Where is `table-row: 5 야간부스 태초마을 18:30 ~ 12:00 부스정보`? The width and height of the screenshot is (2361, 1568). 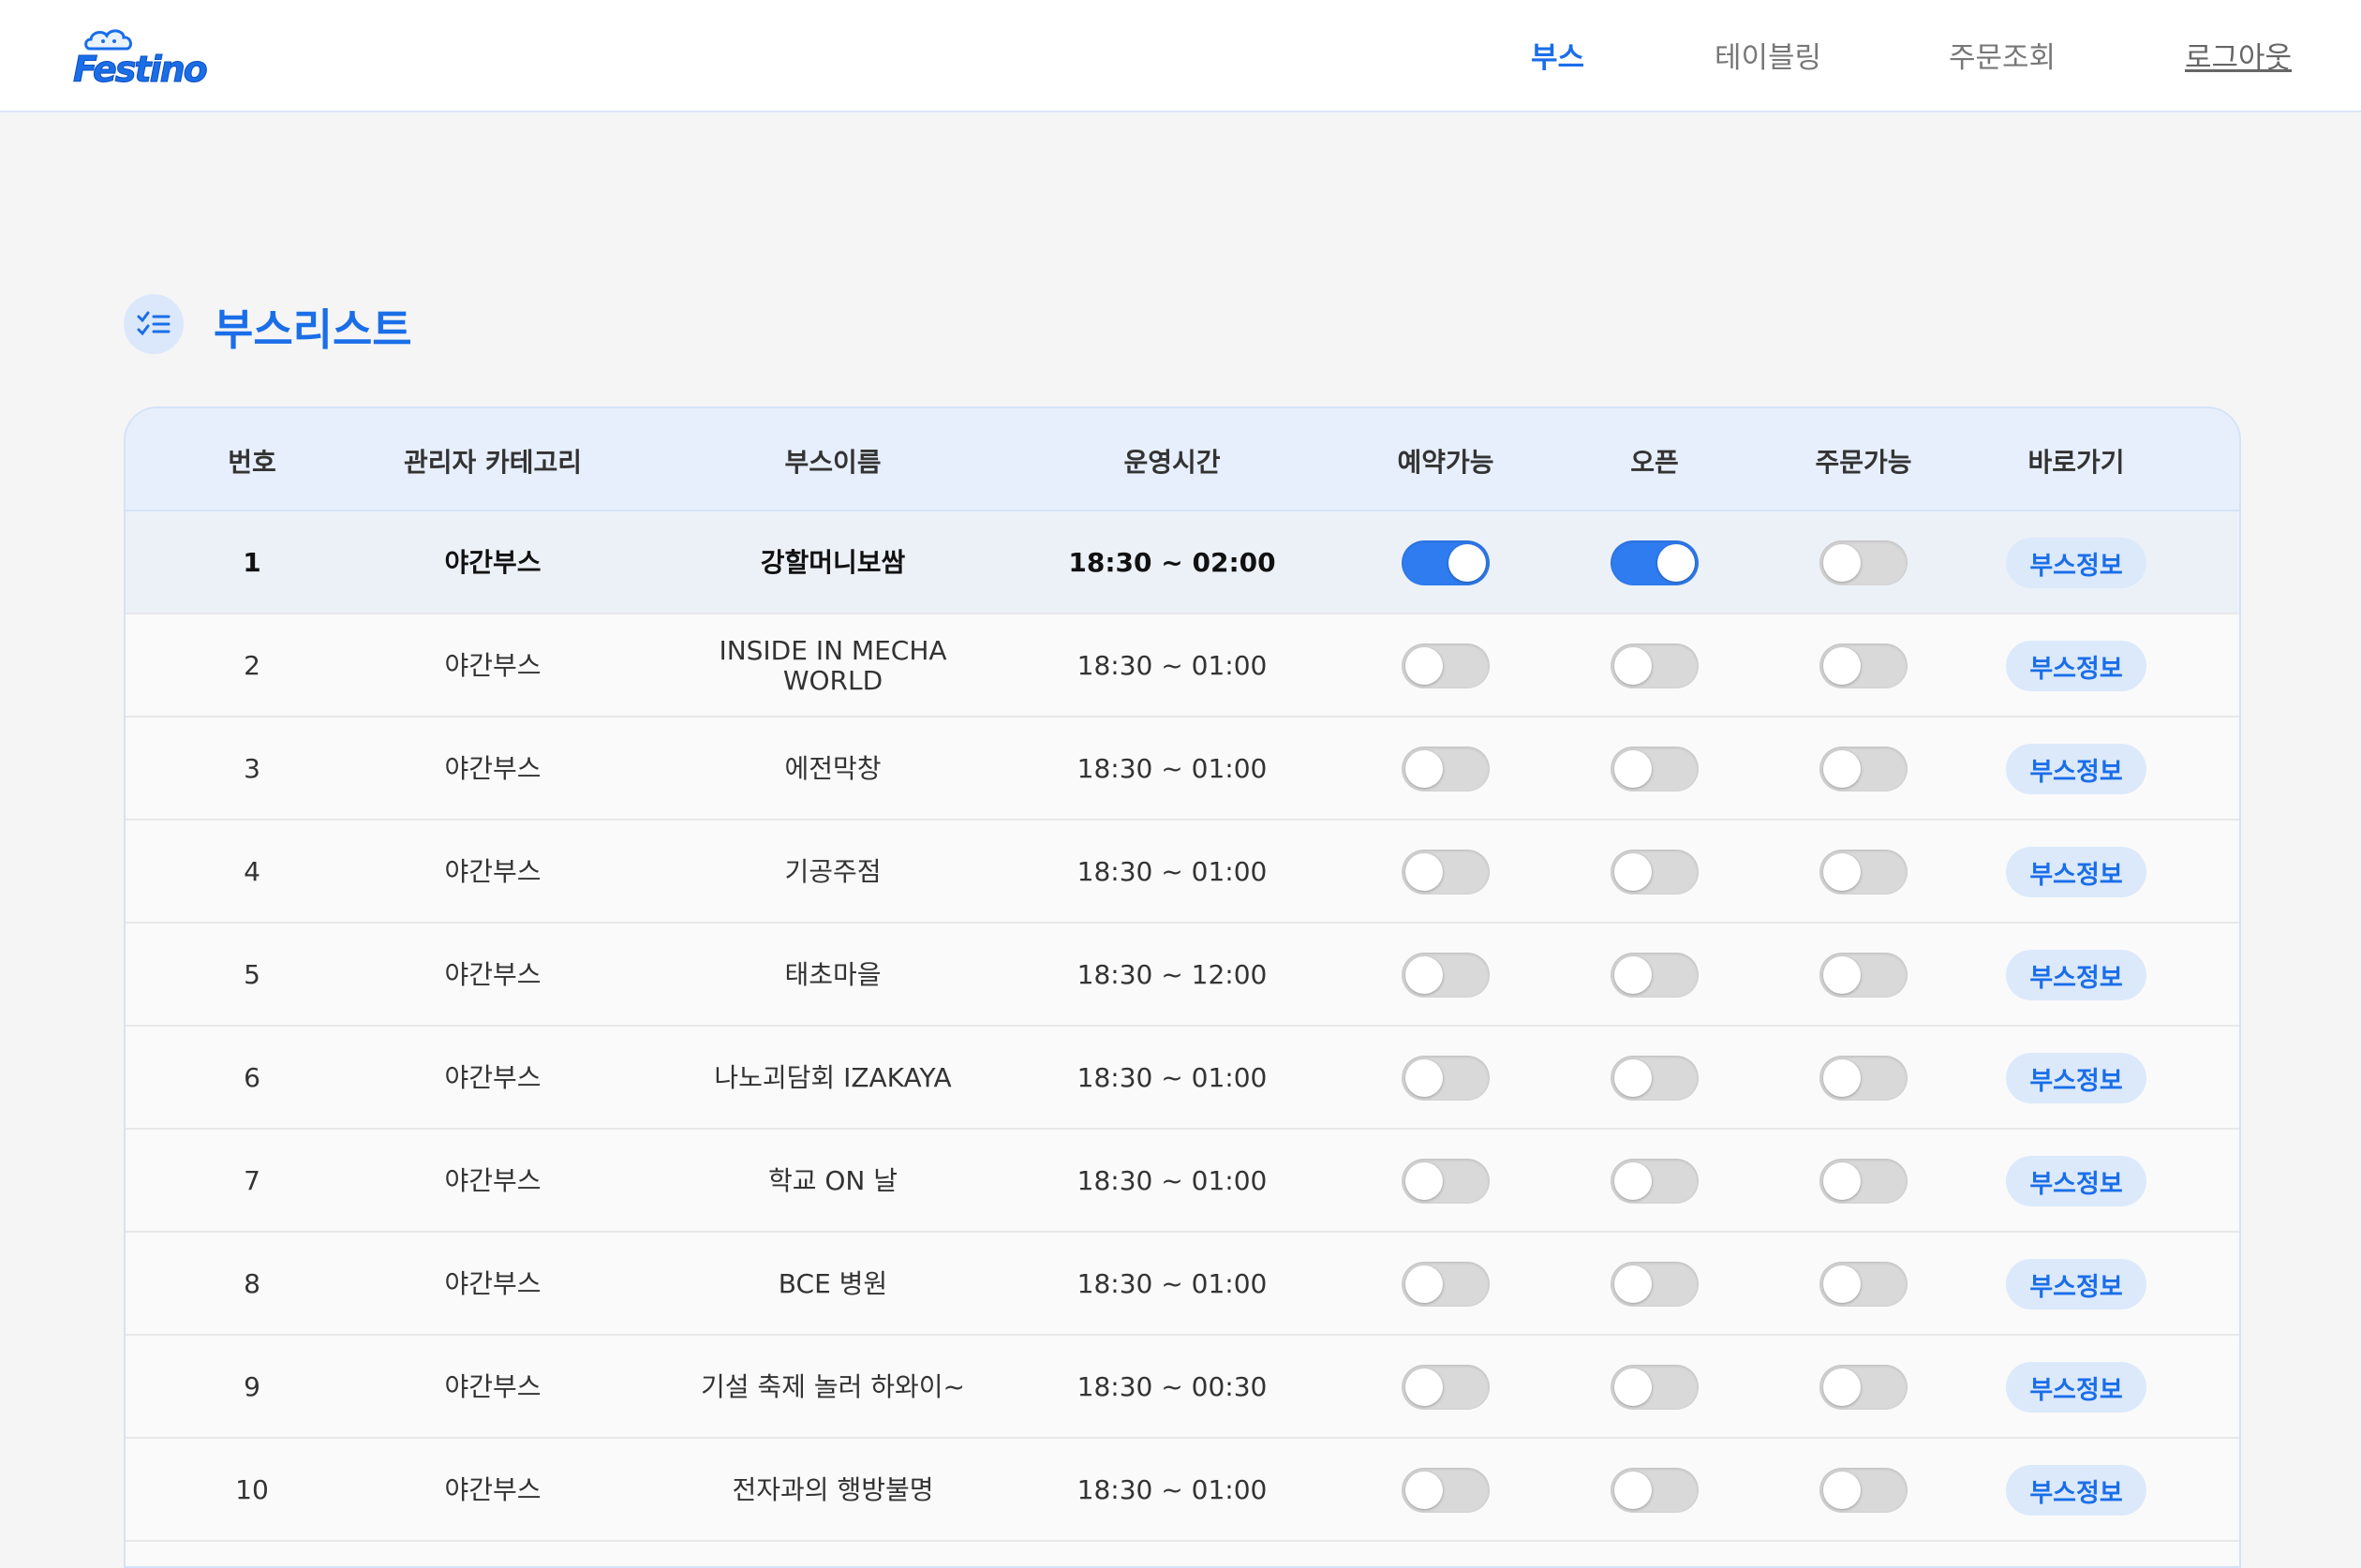 table-row: 5 야간부스 태초마을 18:30 ~ 12:00 부스정보 is located at coordinates (1183, 975).